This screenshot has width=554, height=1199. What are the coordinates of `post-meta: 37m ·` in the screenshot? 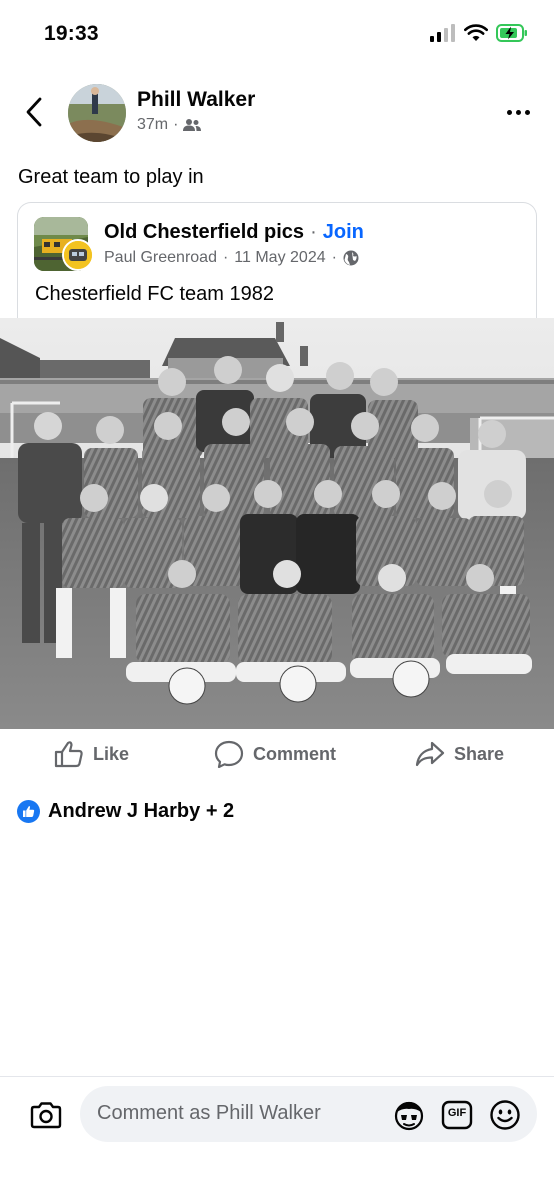 It's located at (169, 125).